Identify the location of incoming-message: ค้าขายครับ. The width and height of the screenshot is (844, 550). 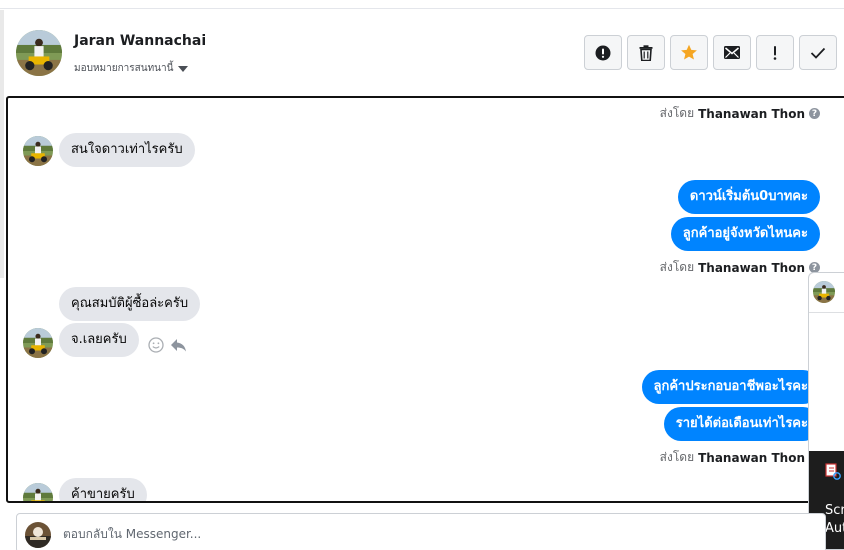
(103, 489).